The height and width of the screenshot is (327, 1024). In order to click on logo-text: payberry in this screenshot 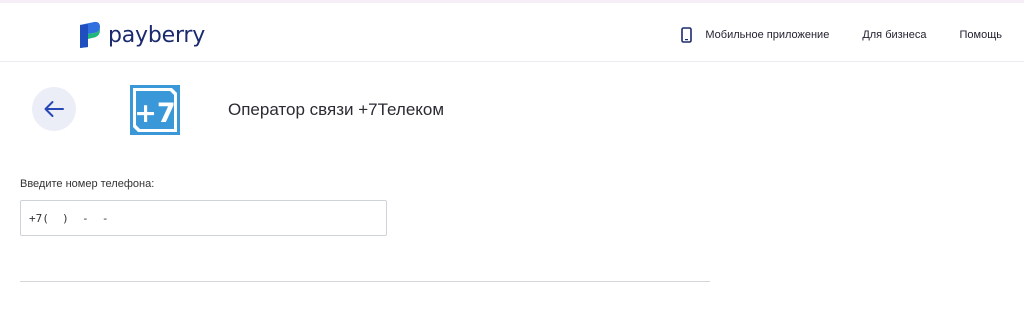, I will do `click(157, 35)`.